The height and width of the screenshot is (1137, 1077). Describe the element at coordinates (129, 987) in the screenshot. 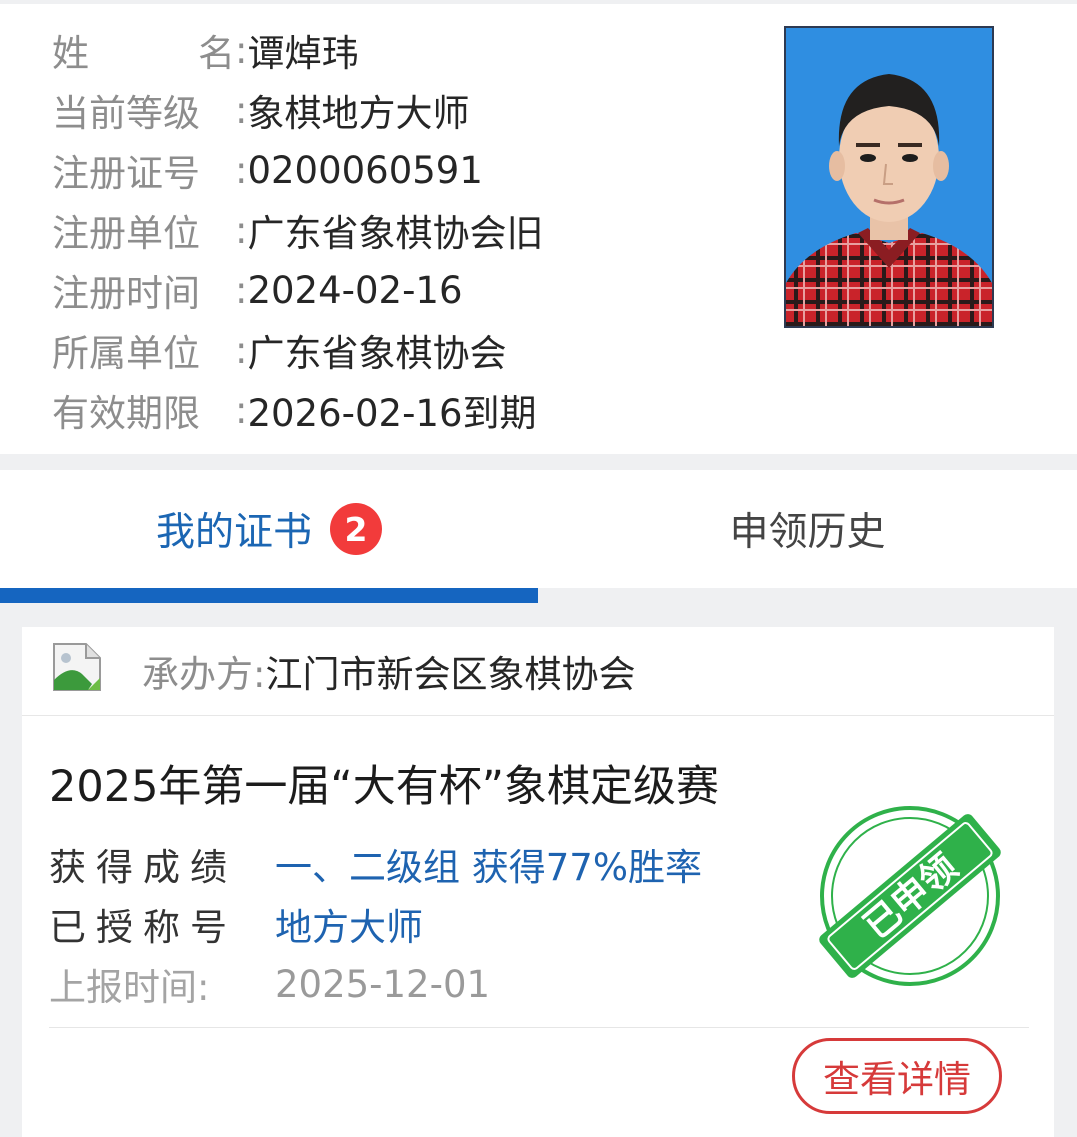

I see `report-time-label: 上报时间:` at that location.